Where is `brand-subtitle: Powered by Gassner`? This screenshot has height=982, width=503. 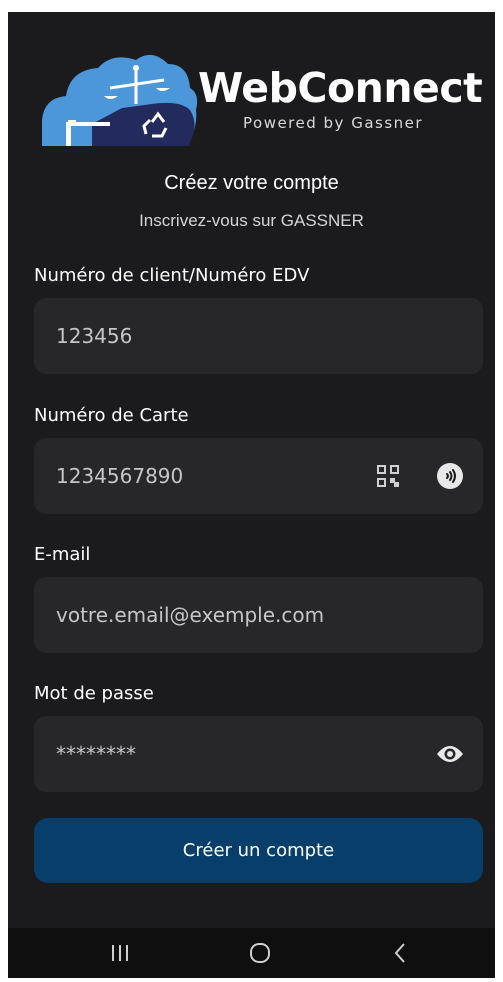
brand-subtitle: Powered by Gassner is located at coordinates (333, 123).